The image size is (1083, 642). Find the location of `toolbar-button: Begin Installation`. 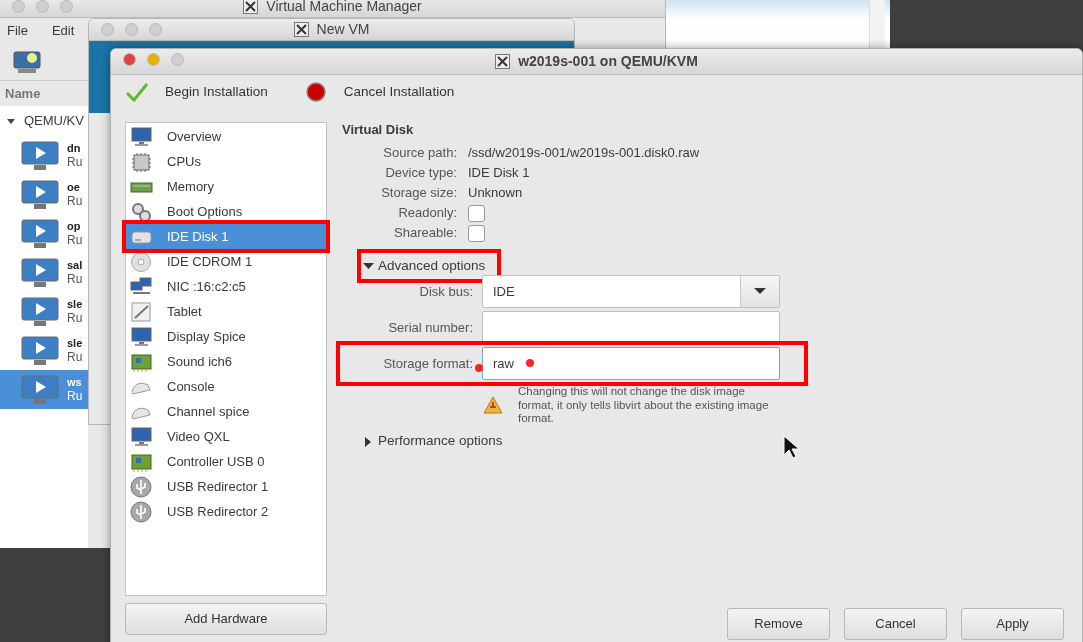

toolbar-button: Begin Installation is located at coordinates (196, 92).